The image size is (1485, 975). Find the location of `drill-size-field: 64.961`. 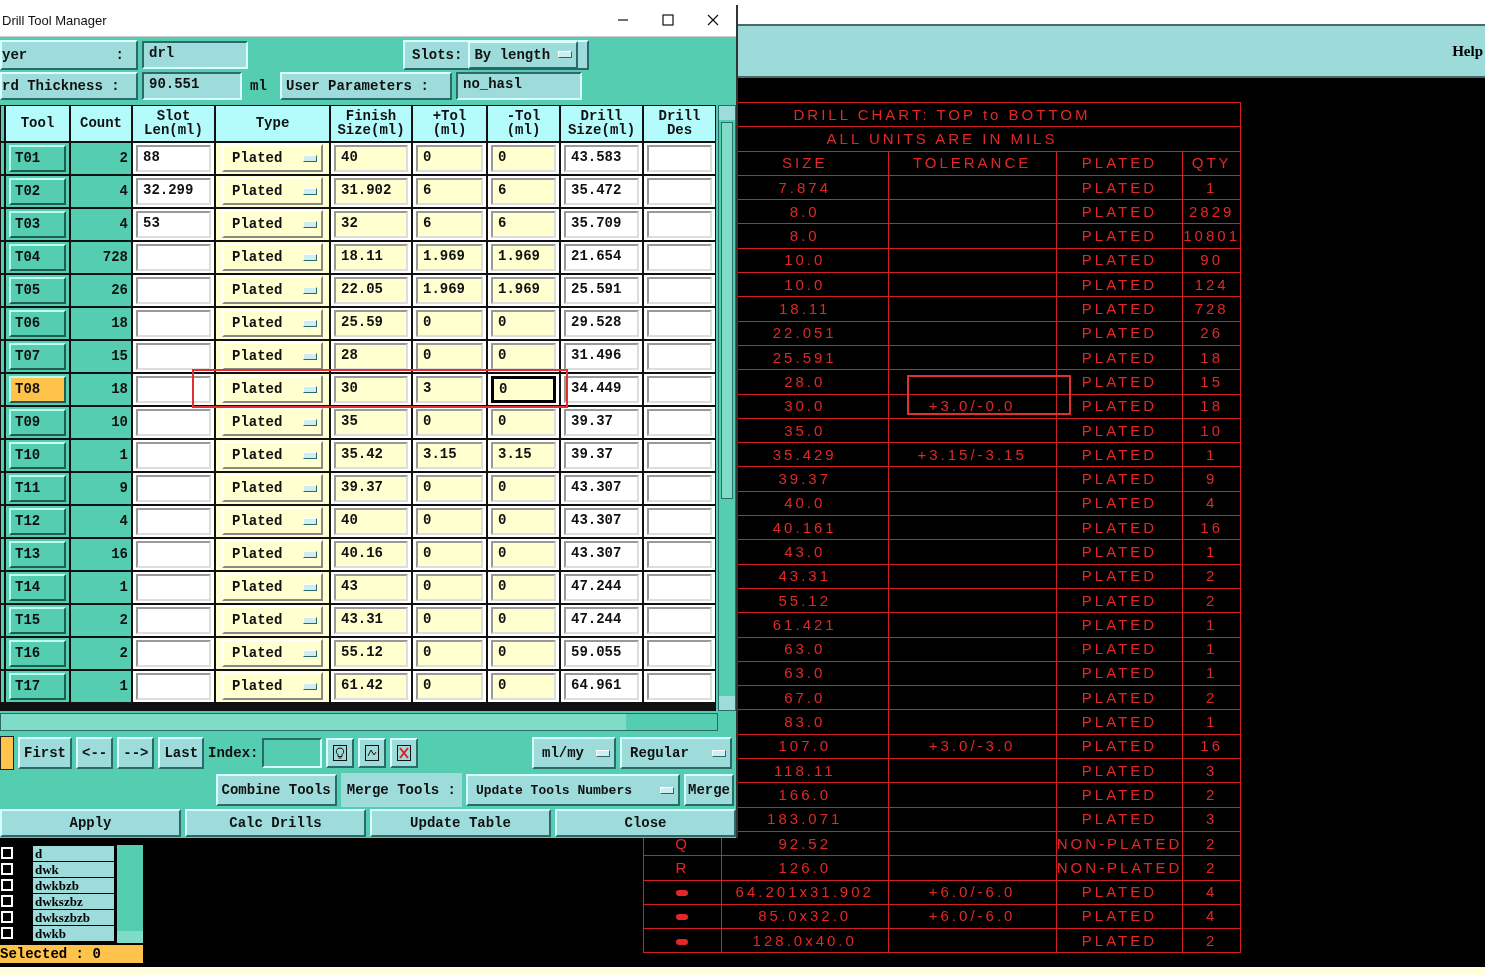

drill-size-field: 64.961 is located at coordinates (601, 686).